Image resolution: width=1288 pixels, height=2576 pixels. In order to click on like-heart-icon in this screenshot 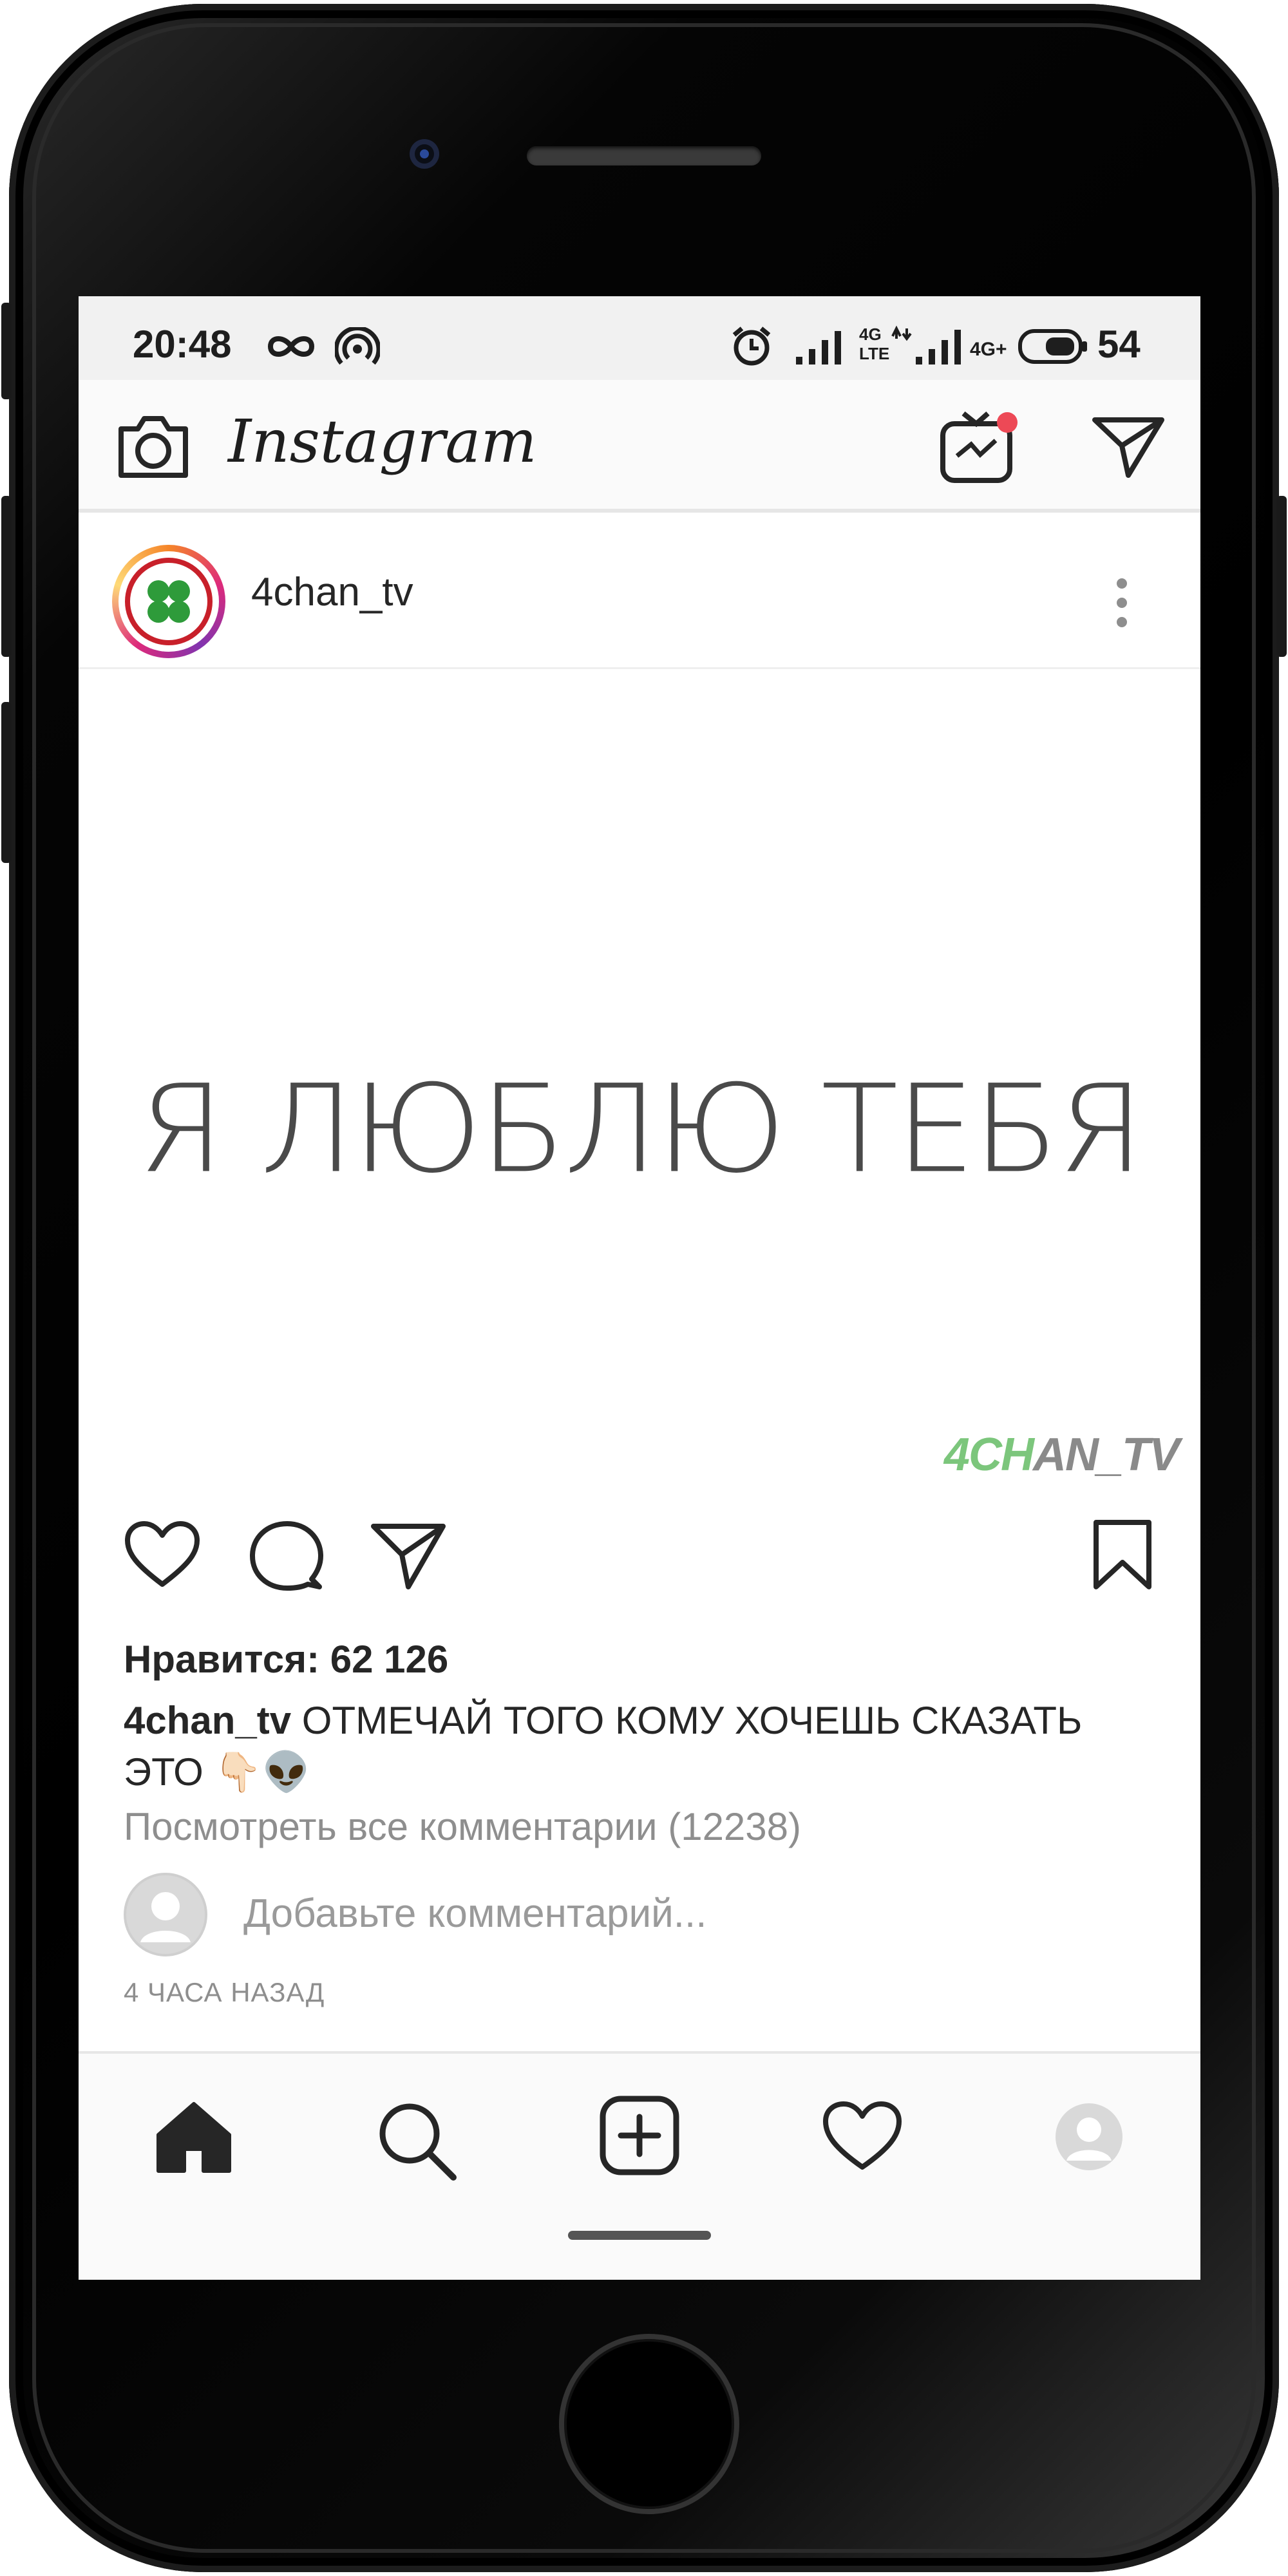, I will do `click(163, 1556)`.